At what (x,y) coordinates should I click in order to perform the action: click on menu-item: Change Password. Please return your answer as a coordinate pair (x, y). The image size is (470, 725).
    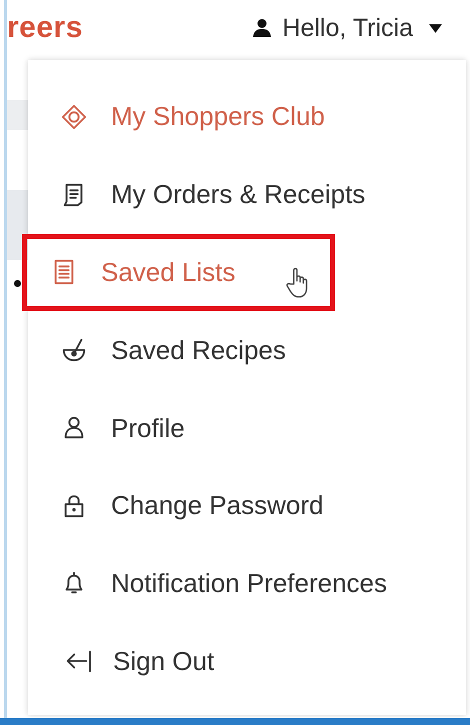
    Looking at the image, I should click on (247, 505).